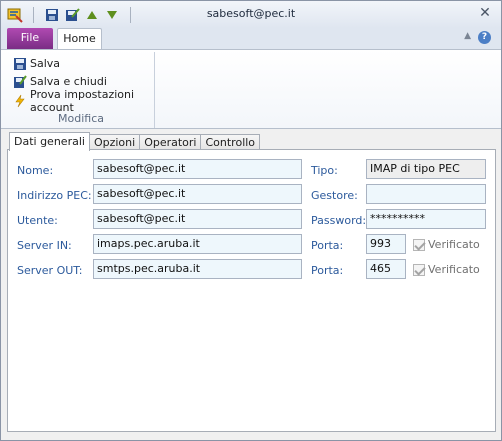  What do you see at coordinates (197, 269) in the screenshot?
I see `server-out-field: smtps.pec.aruba.it` at bounding box center [197, 269].